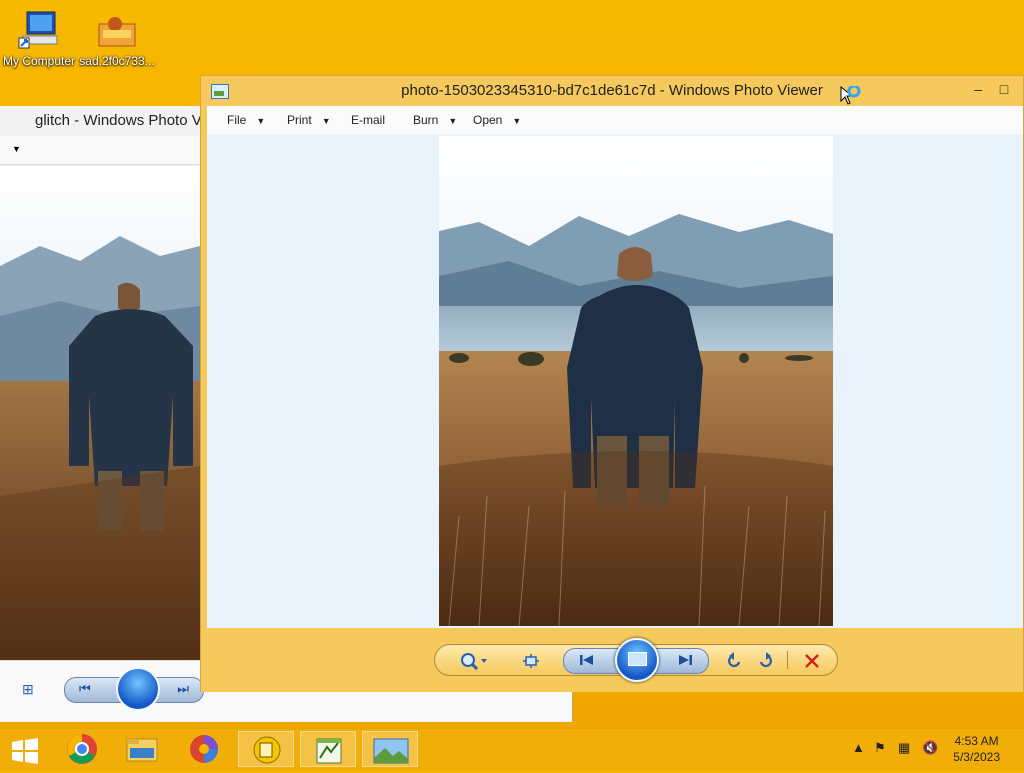  What do you see at coordinates (852, 99) in the screenshot?
I see `mouse-cursor` at bounding box center [852, 99].